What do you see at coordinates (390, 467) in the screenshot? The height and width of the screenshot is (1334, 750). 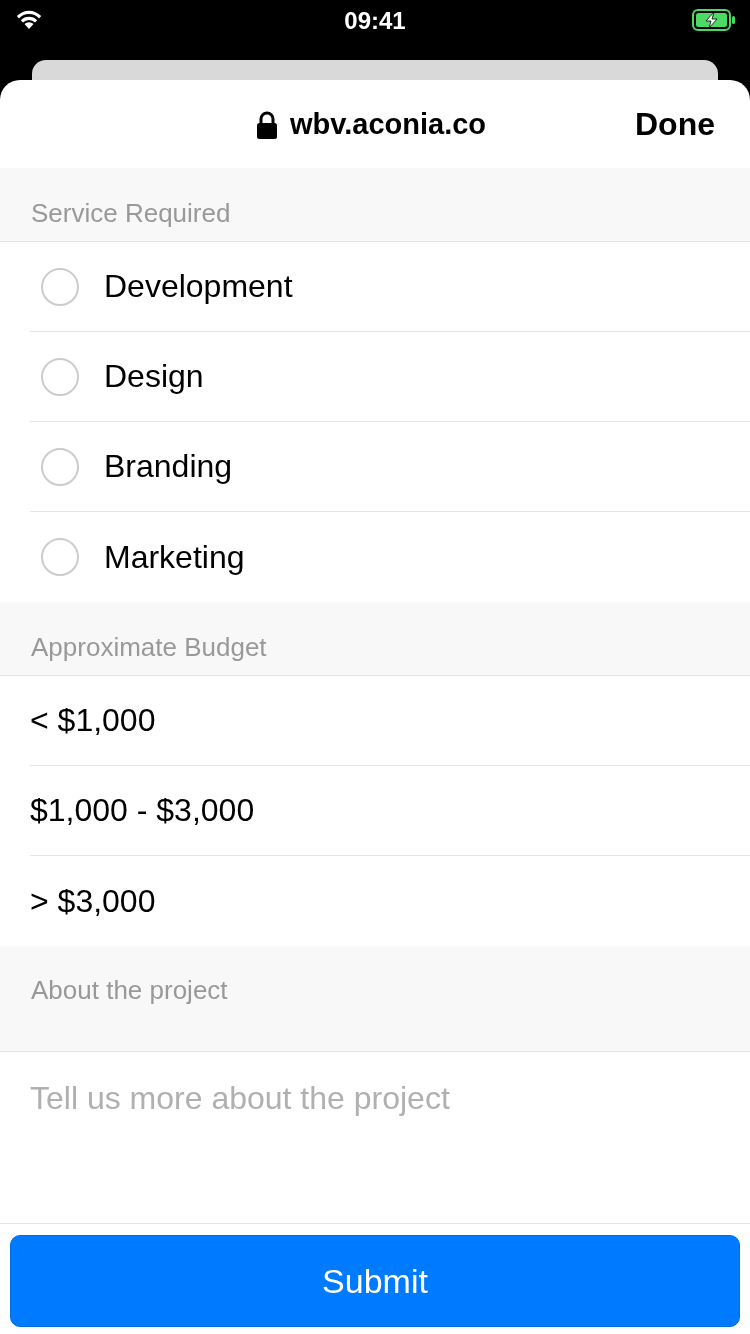 I see `radio-option: Branding` at bounding box center [390, 467].